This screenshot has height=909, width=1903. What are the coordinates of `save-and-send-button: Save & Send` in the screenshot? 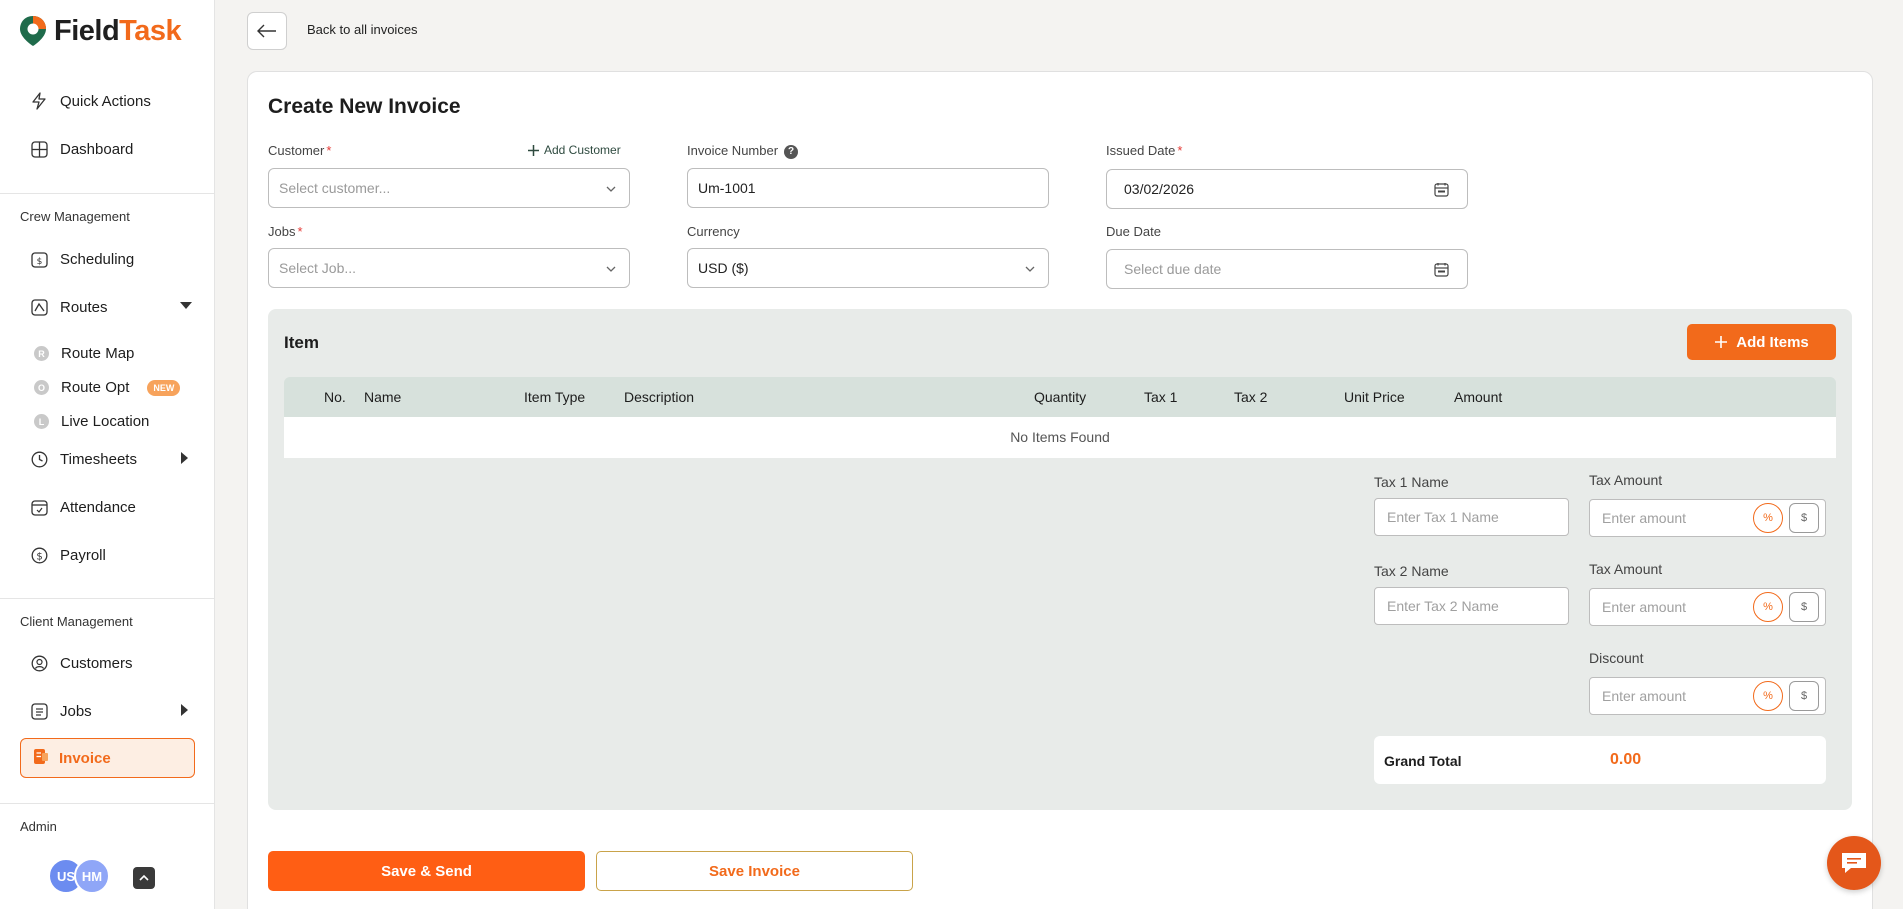 It's located at (426, 871).